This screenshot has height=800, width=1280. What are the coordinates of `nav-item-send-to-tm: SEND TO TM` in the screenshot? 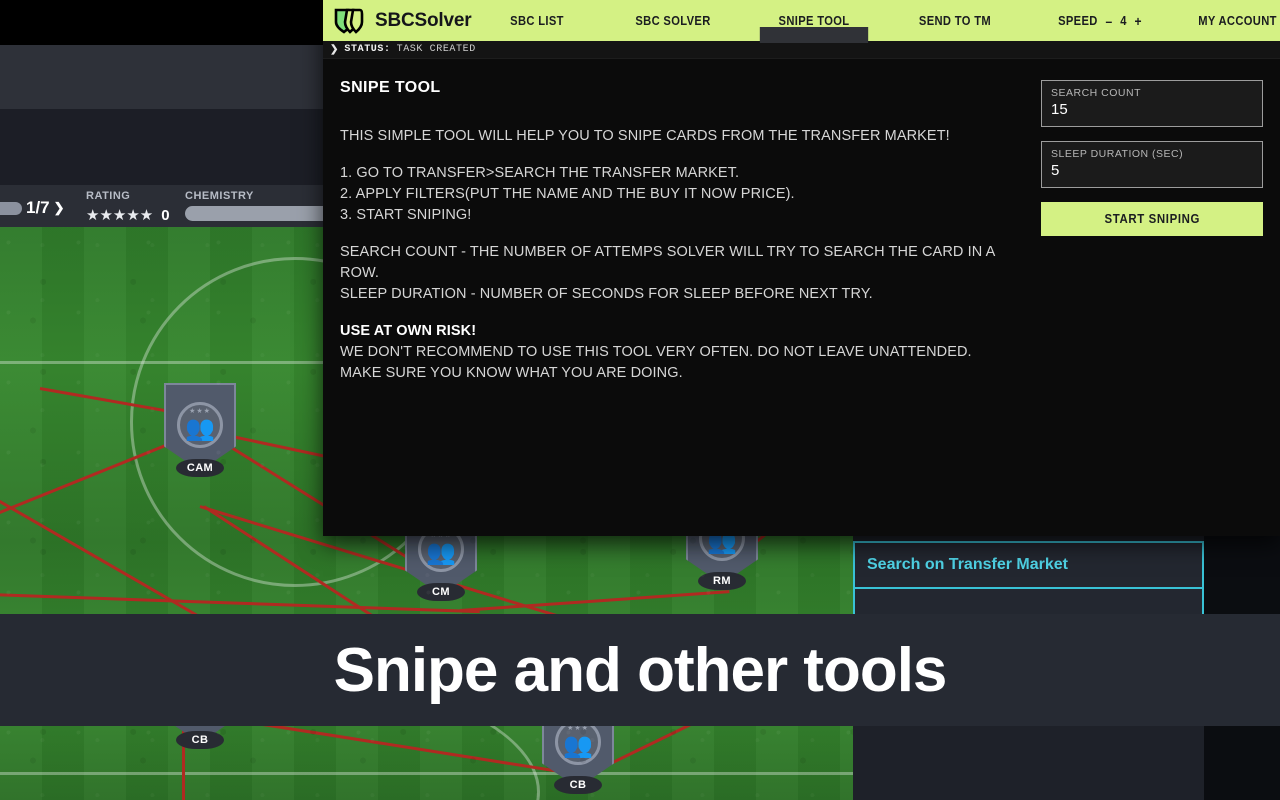 It's located at (955, 20).